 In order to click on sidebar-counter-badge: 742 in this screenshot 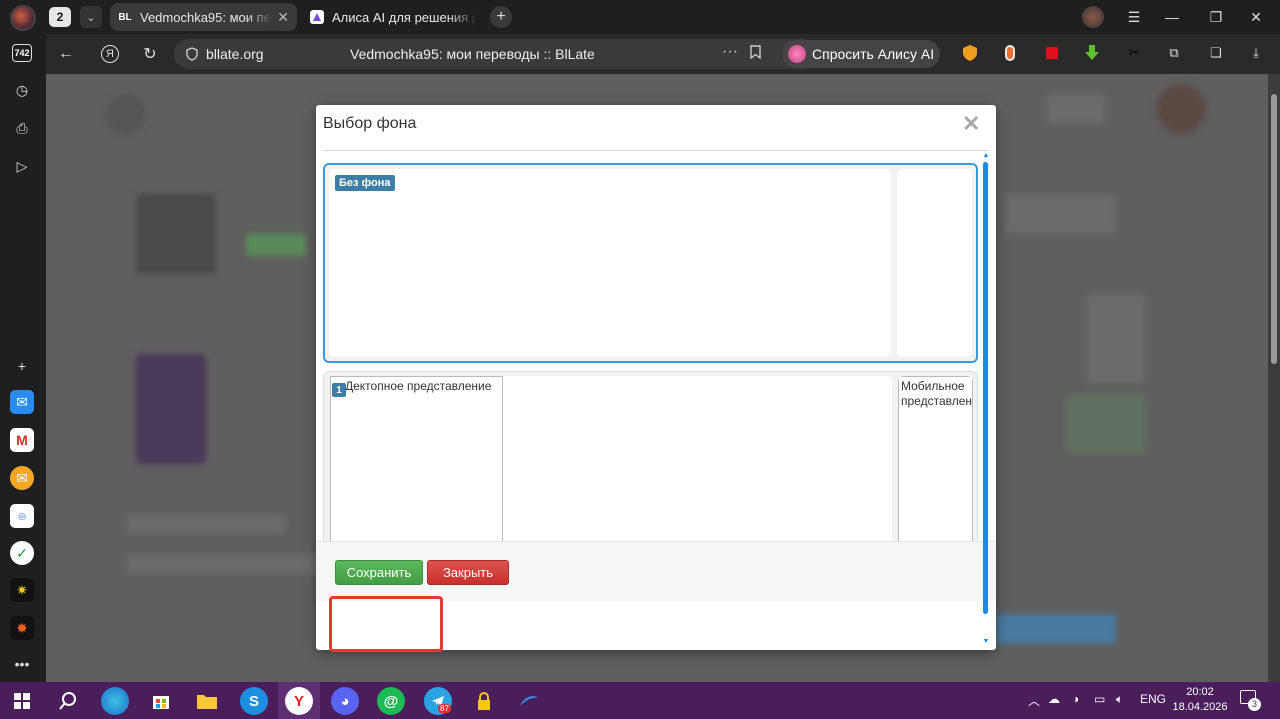, I will do `click(22, 53)`.